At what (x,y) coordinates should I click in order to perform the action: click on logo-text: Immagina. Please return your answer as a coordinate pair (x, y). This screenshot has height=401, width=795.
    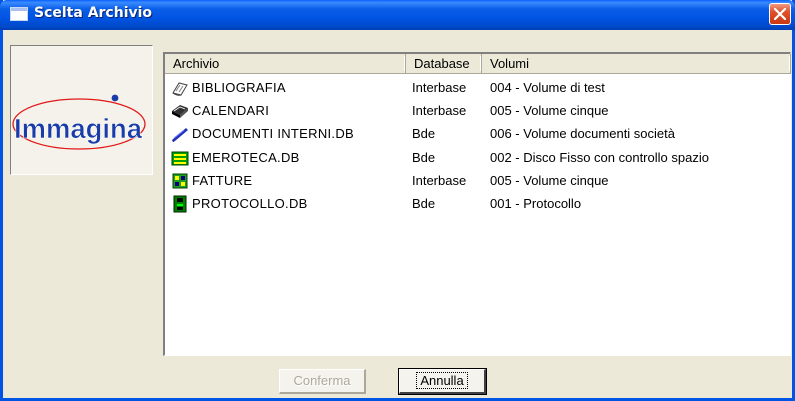
    Looking at the image, I should click on (78, 128).